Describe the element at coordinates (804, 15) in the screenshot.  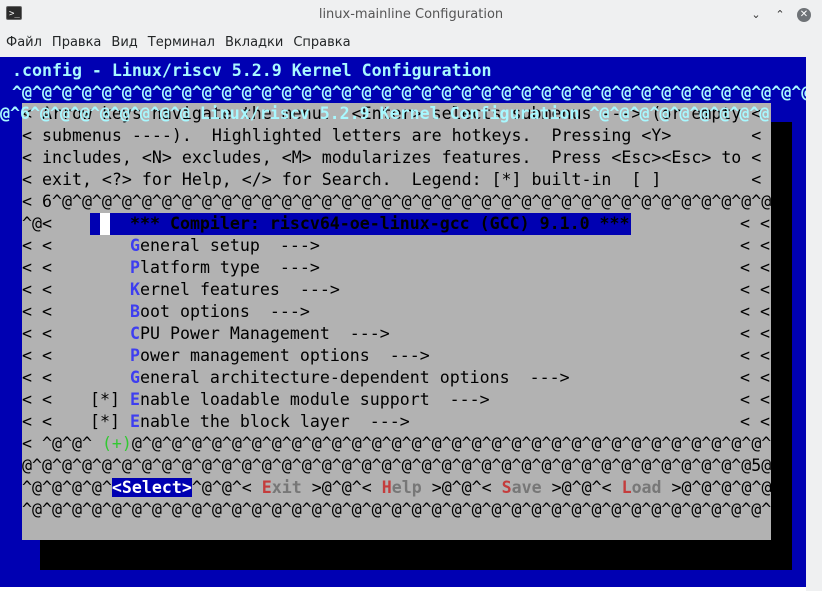
I see `close-button: ✕` at that location.